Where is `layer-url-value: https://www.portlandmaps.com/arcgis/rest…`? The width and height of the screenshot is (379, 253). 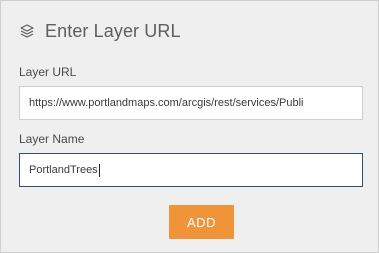 layer-url-value: https://www.portlandmaps.com/arcgis/rest… is located at coordinates (166, 103).